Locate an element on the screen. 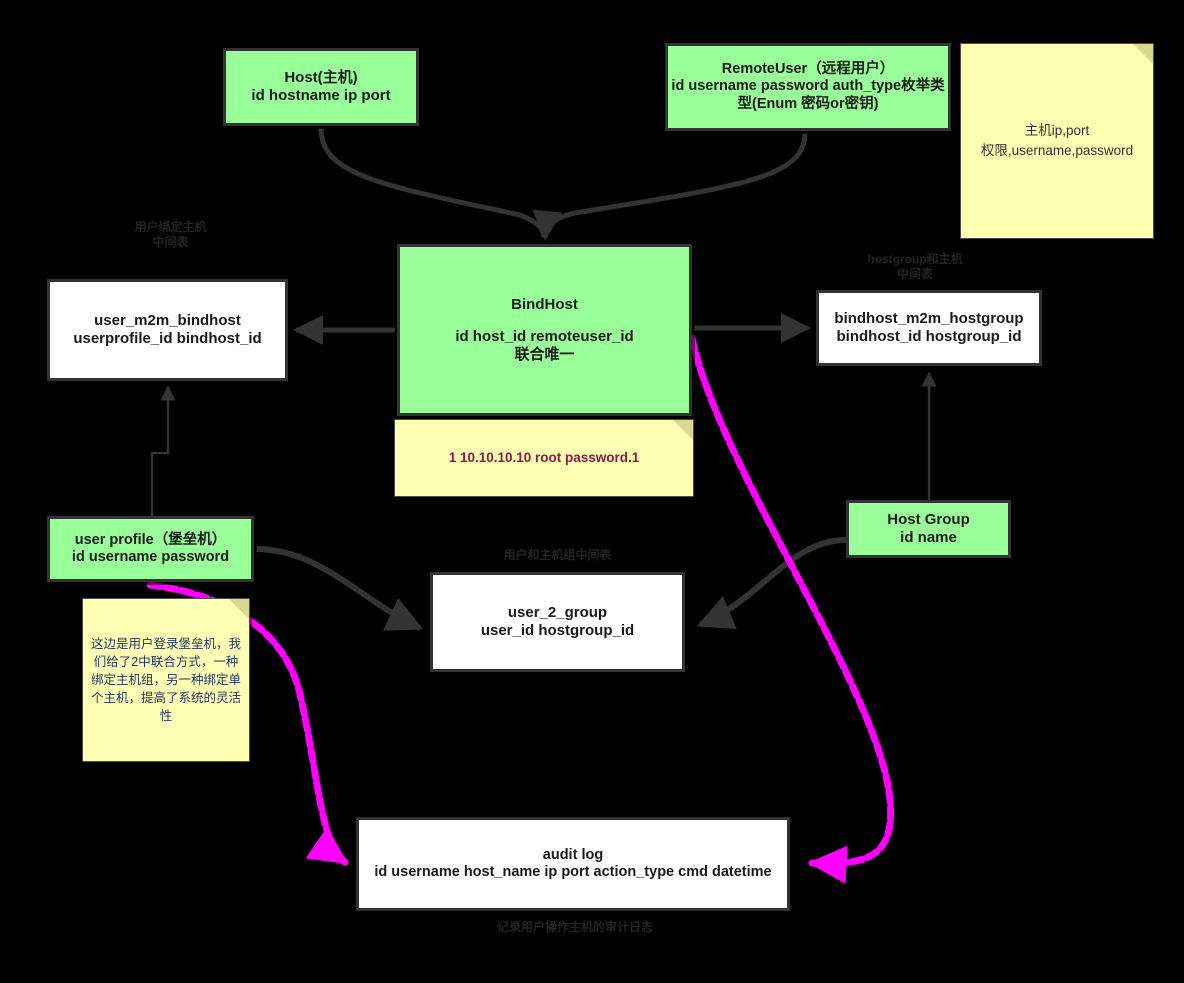 The height and width of the screenshot is (983, 1184). edge-bindhost-to-audit is located at coordinates (791, 609).